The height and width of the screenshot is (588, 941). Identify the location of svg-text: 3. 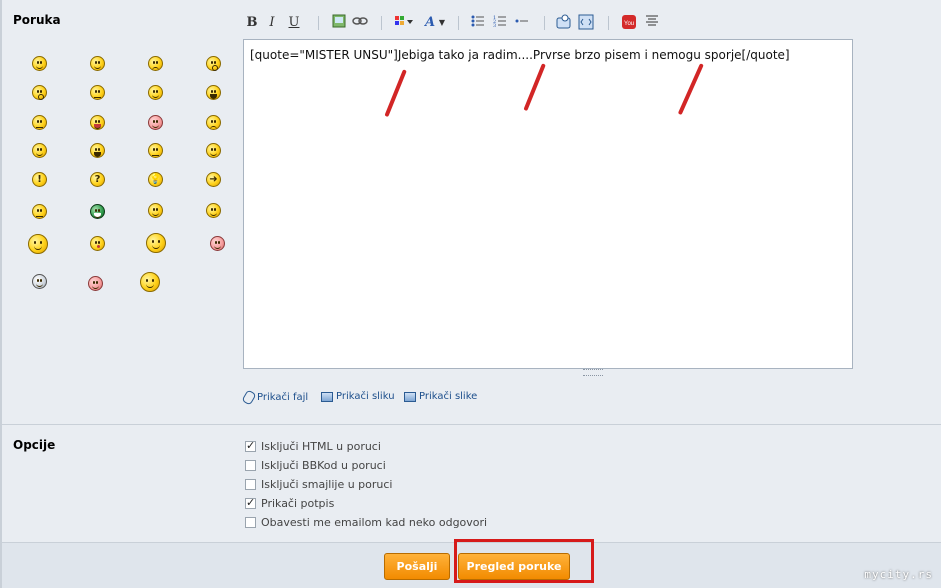
(494, 25).